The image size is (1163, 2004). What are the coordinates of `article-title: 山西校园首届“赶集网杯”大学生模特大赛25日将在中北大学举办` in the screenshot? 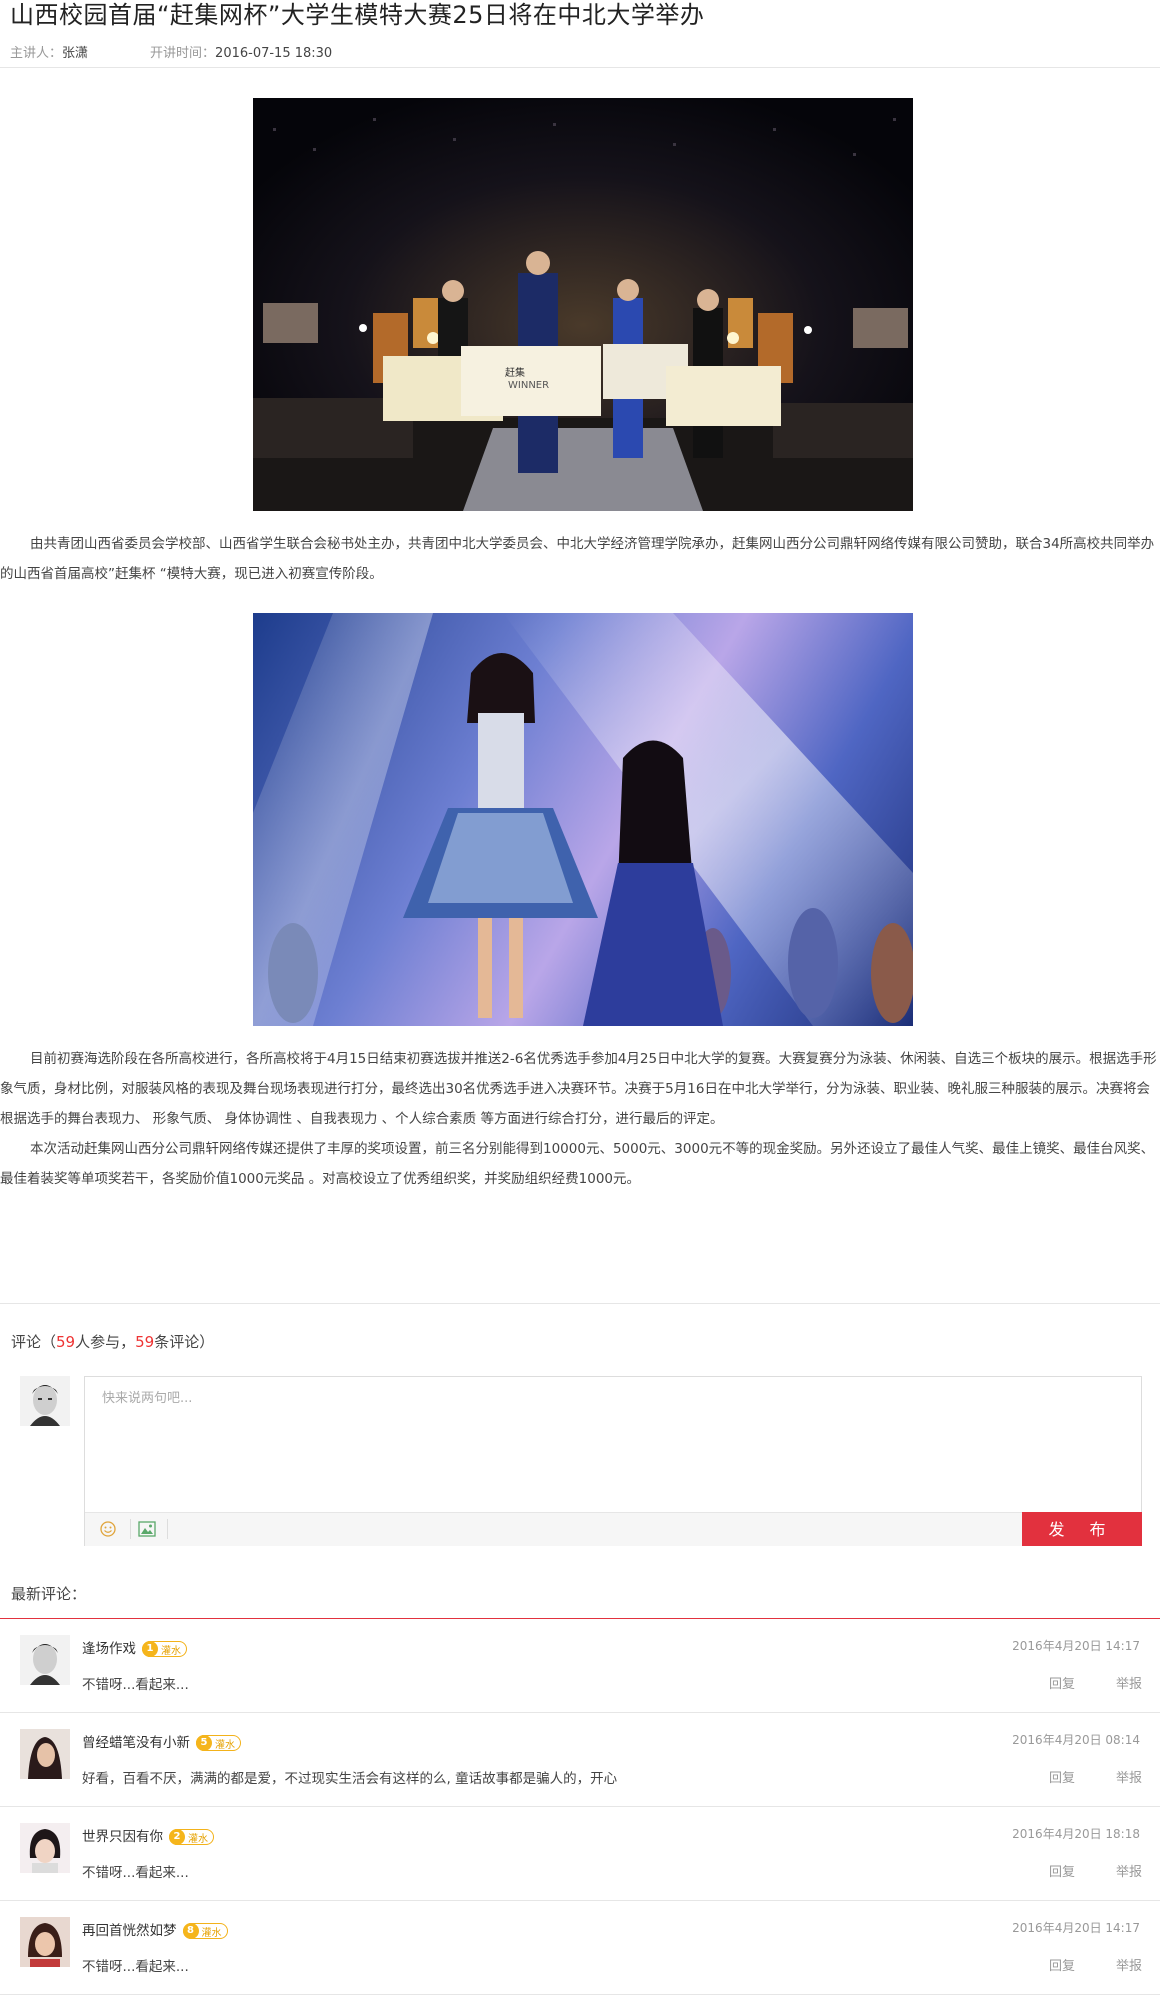 It's located at (357, 15).